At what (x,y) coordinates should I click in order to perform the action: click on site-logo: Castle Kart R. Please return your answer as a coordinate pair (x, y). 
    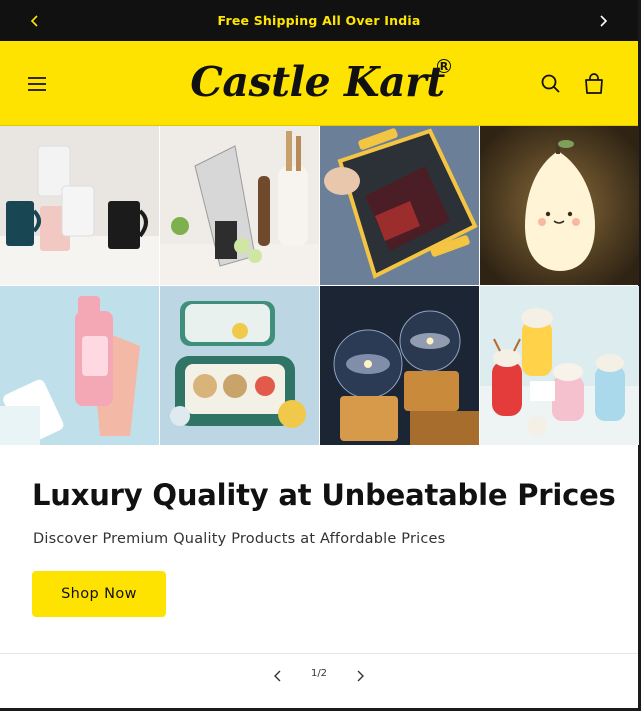
    Looking at the image, I should click on (317, 82).